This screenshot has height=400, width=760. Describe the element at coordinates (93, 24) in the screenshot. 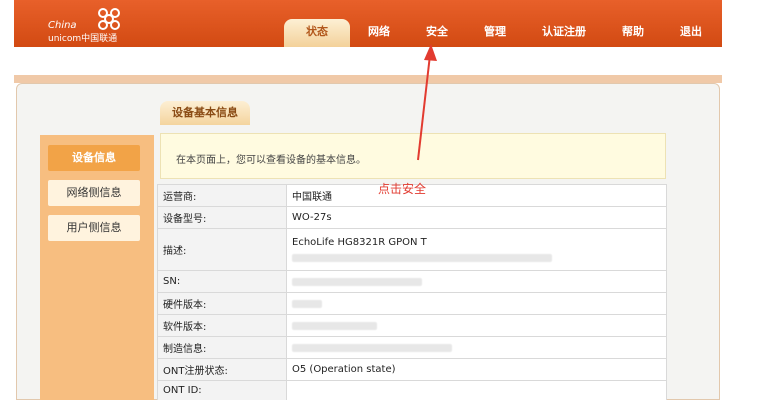

I see `china-unicom-logo: China unicom中国联通` at that location.